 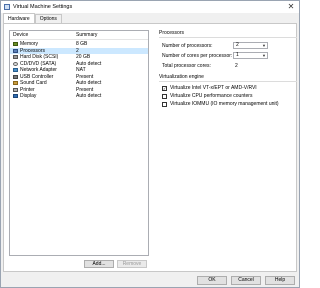 I want to click on device-list-header: Device Summary, so click(x=79, y=35).